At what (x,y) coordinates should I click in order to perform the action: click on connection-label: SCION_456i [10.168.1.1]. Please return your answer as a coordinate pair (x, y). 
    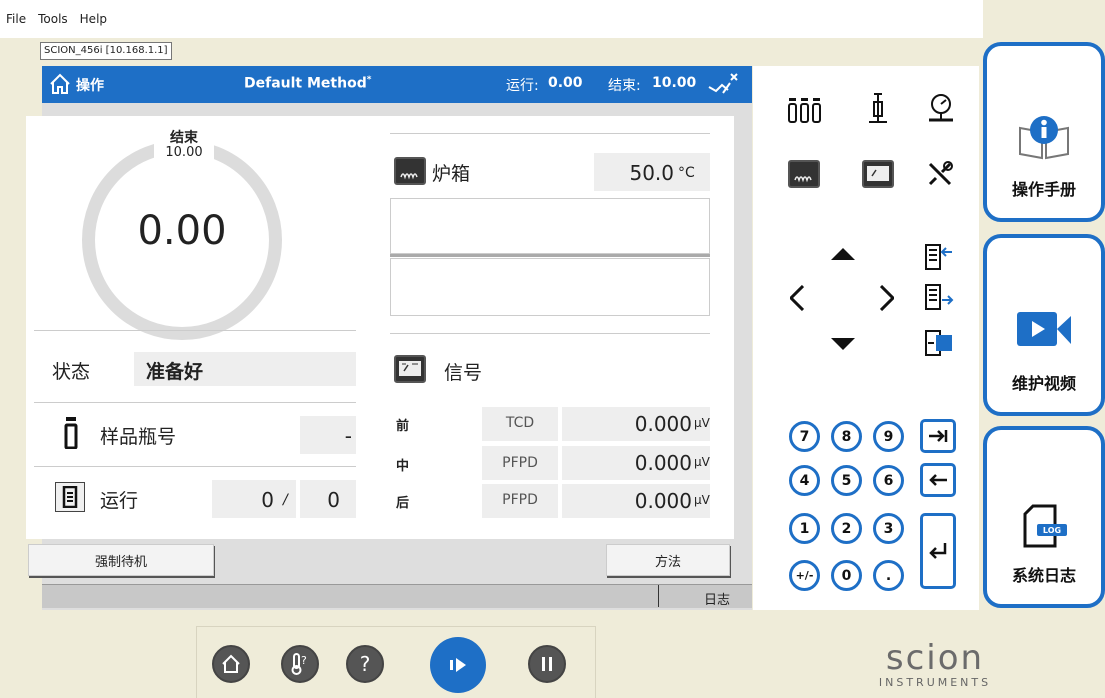
    Looking at the image, I should click on (106, 51).